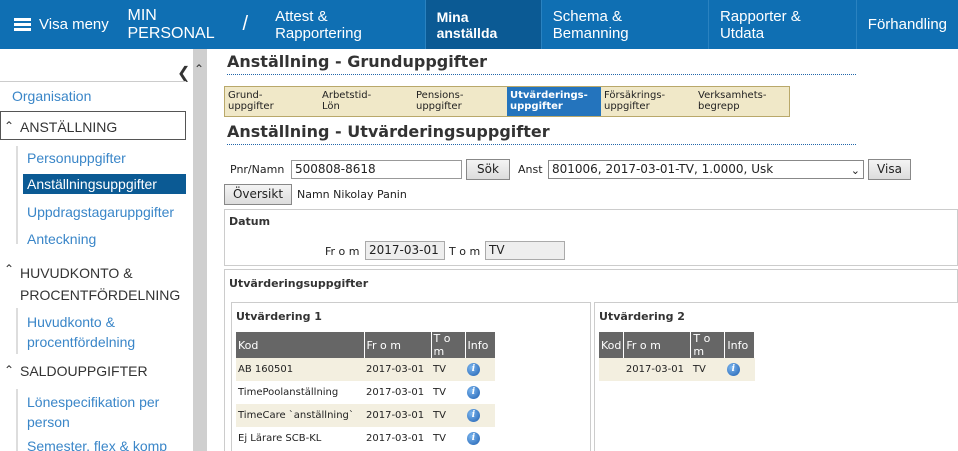 This screenshot has height=451, width=958. What do you see at coordinates (345, 24) in the screenshot?
I see `tab-attest-rapportering: Attest & Rapportering` at bounding box center [345, 24].